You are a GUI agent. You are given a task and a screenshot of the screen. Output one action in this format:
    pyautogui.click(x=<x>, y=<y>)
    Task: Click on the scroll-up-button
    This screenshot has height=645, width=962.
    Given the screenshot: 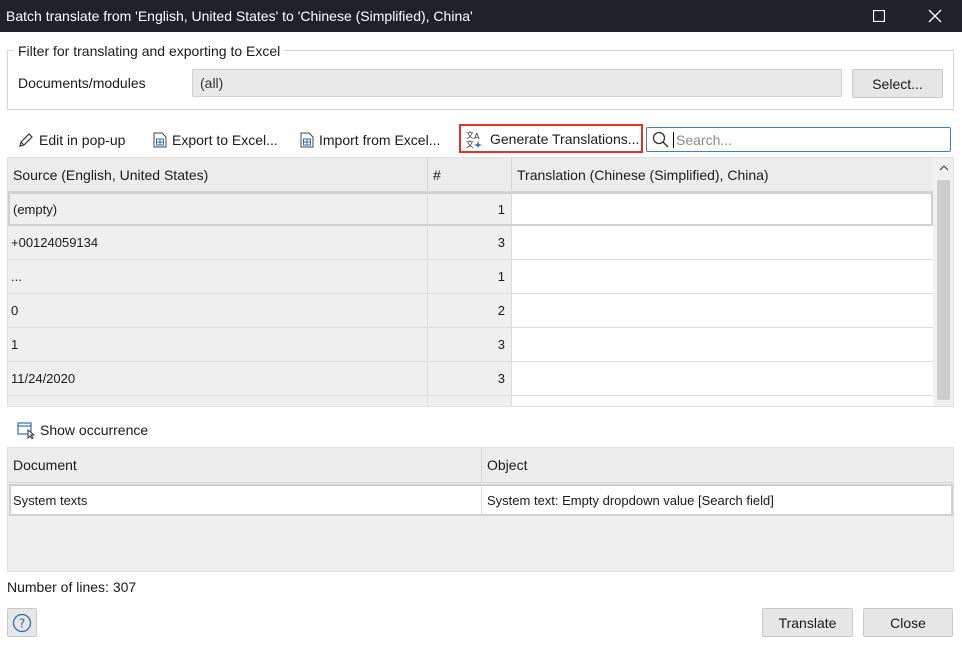 What is the action you would take?
    pyautogui.click(x=943, y=168)
    